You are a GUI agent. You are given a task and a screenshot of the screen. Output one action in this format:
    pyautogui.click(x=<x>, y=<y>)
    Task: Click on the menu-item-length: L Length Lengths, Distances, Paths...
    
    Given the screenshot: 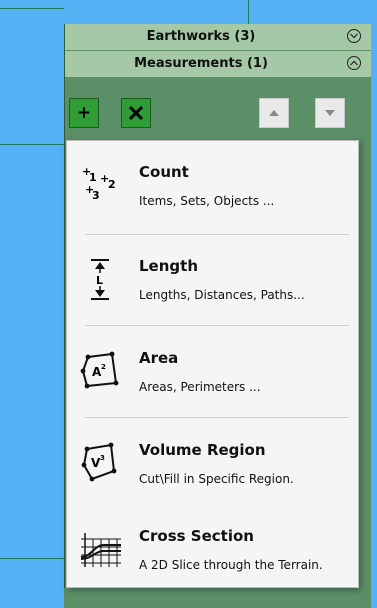 What is the action you would take?
    pyautogui.click(x=212, y=279)
    